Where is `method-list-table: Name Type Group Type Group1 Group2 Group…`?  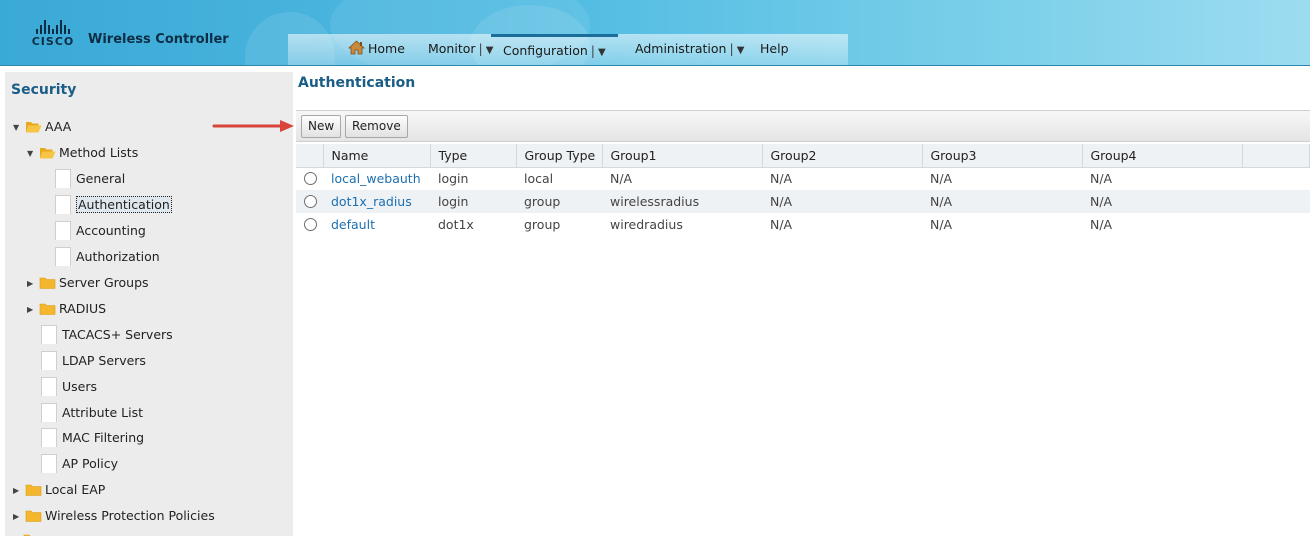
method-list-table: Name Type Group Type Group1 Group2 Group… is located at coordinates (803, 190).